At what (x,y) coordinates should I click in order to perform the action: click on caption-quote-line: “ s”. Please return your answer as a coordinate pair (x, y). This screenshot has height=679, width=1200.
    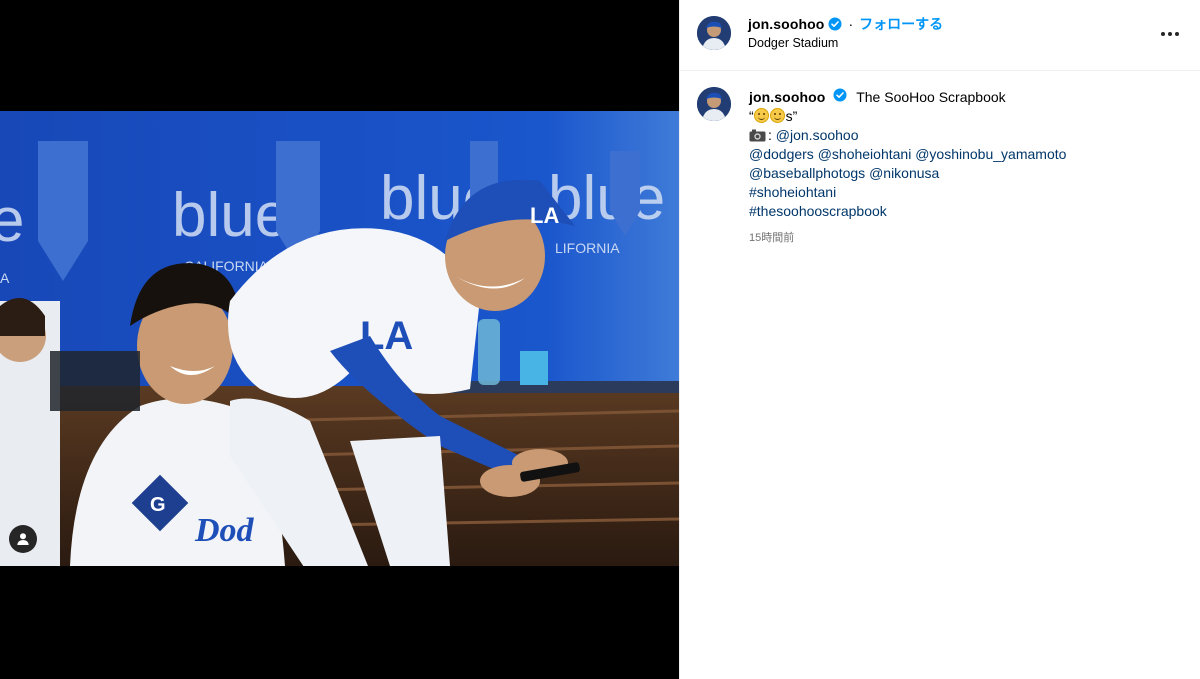
    Looking at the image, I should click on (964, 116).